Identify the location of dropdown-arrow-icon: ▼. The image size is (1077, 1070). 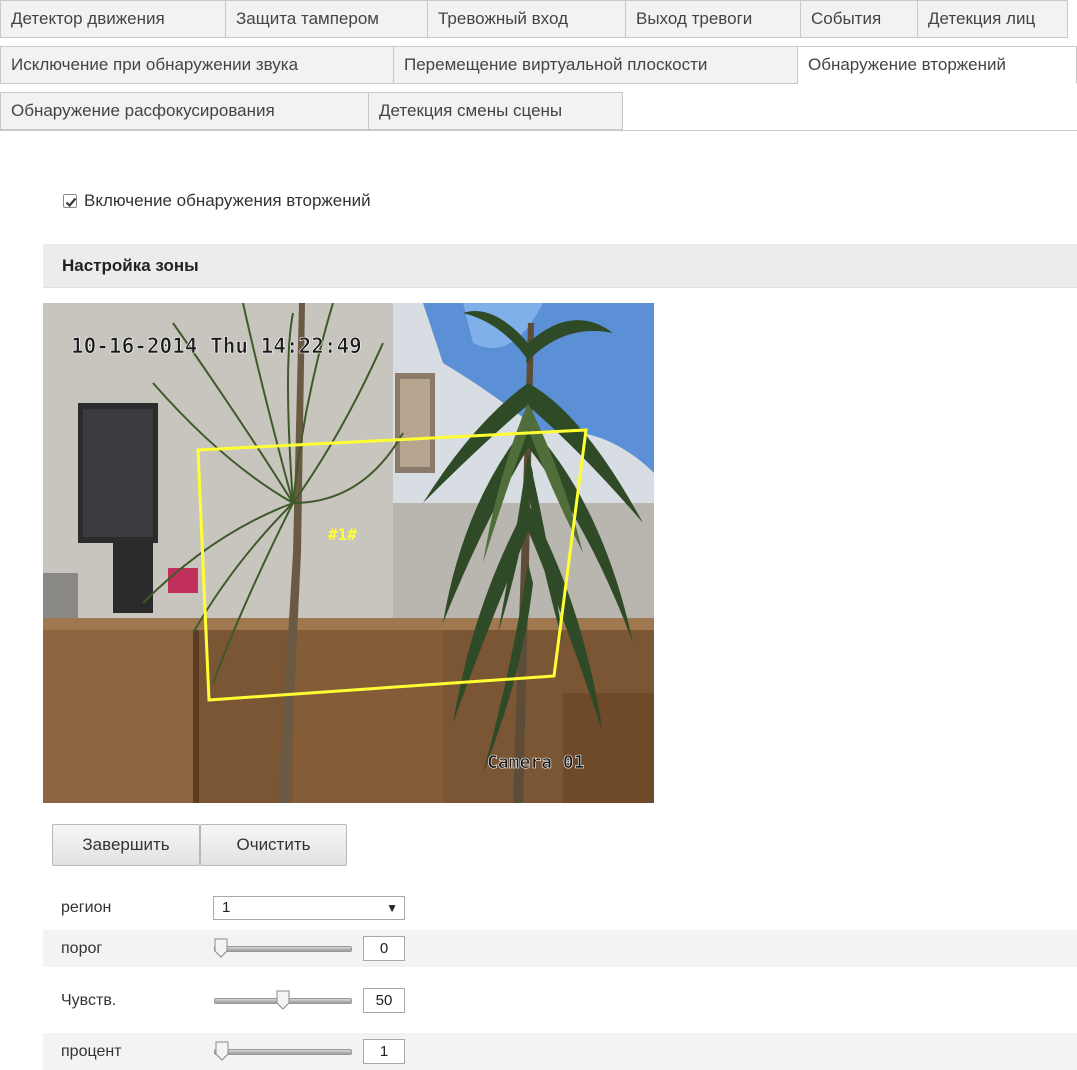
(392, 908).